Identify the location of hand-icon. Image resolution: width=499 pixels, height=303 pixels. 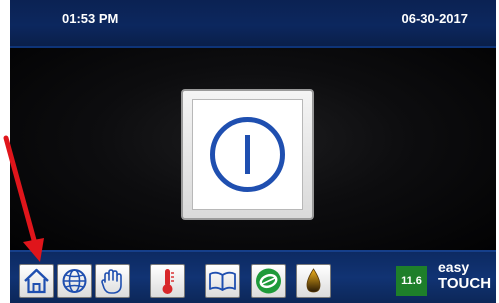
(111, 281).